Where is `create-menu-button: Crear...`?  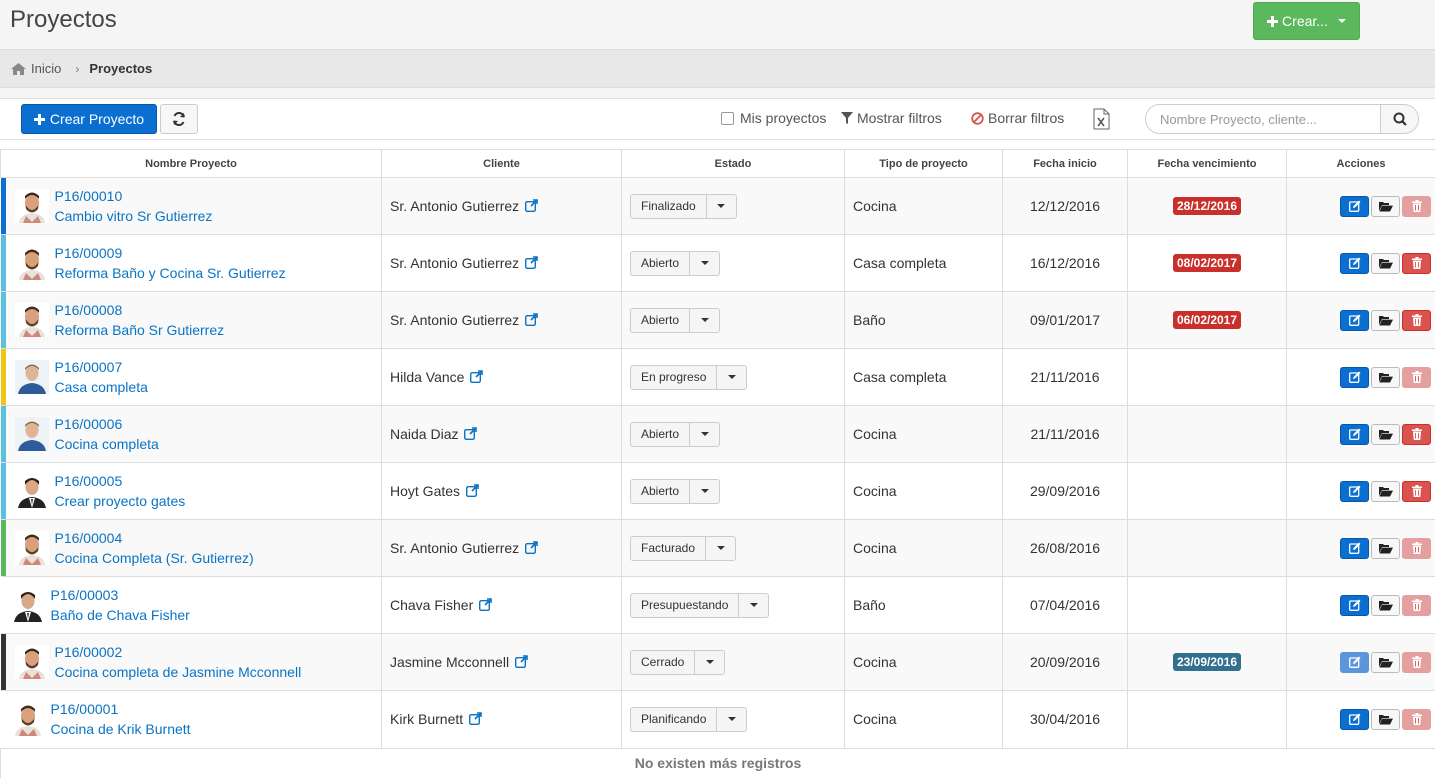 create-menu-button: Crear... is located at coordinates (1306, 21).